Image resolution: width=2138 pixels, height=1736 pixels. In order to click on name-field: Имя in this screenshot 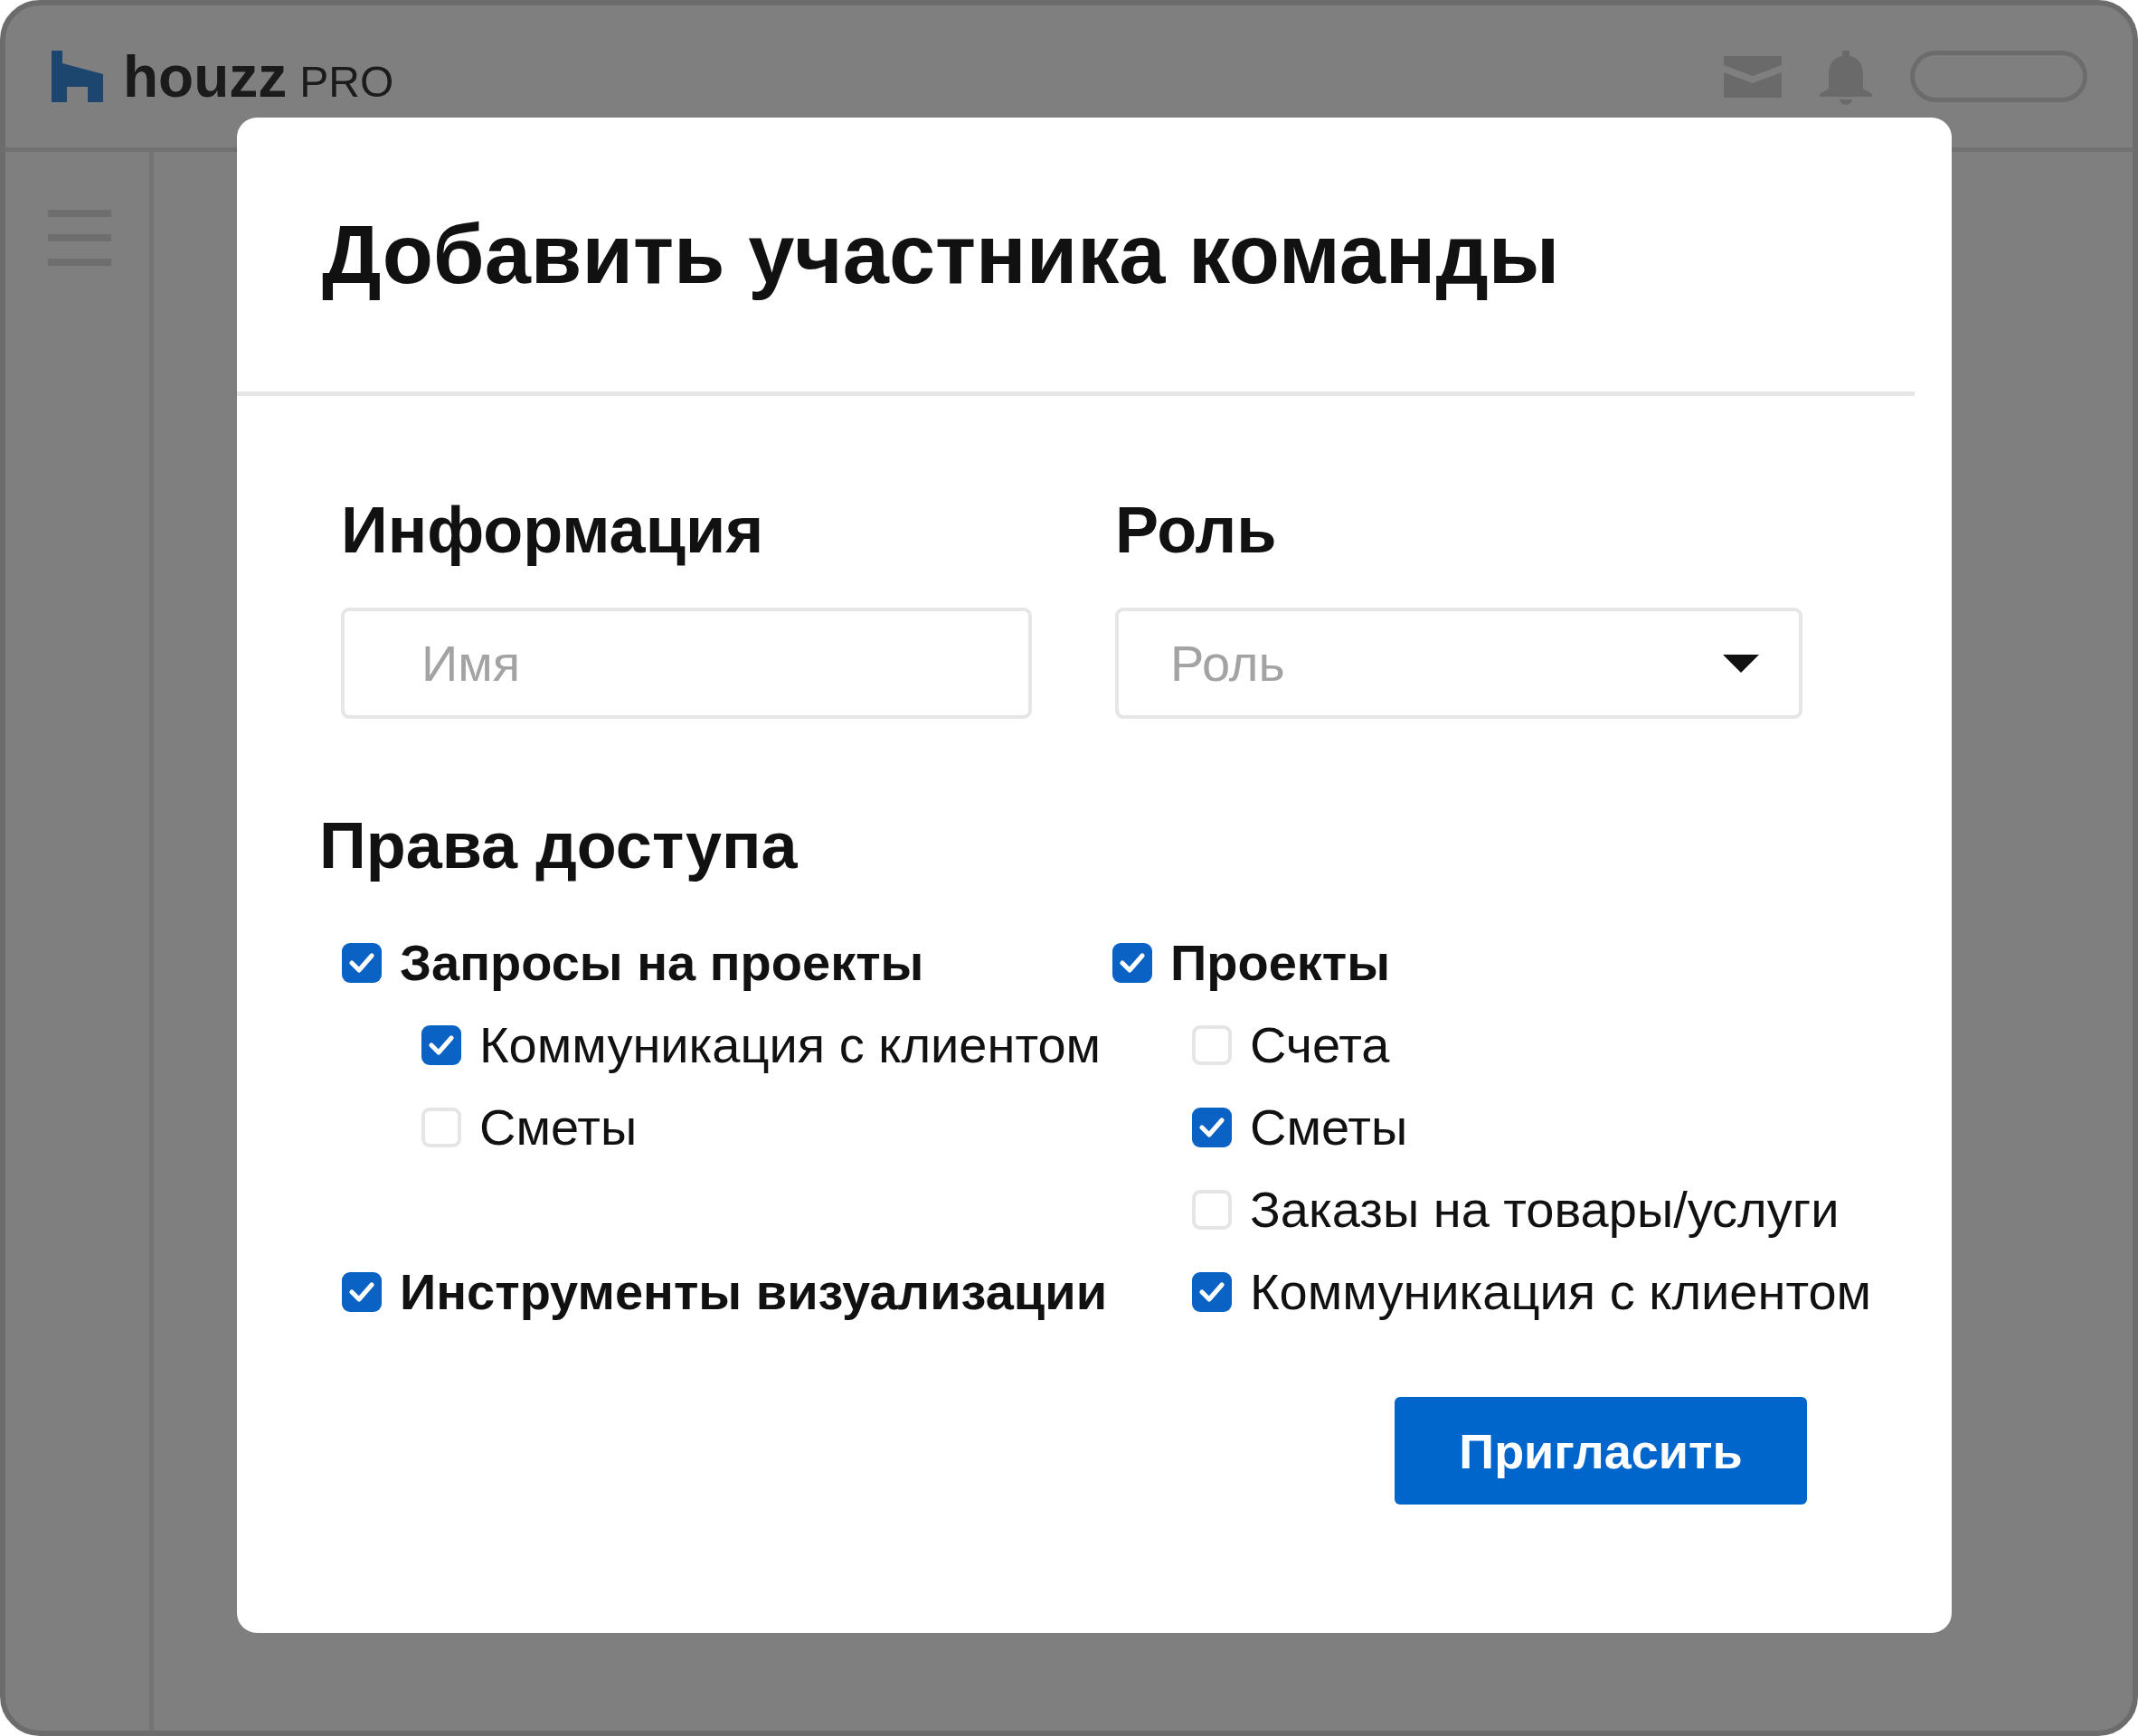, I will do `click(687, 664)`.